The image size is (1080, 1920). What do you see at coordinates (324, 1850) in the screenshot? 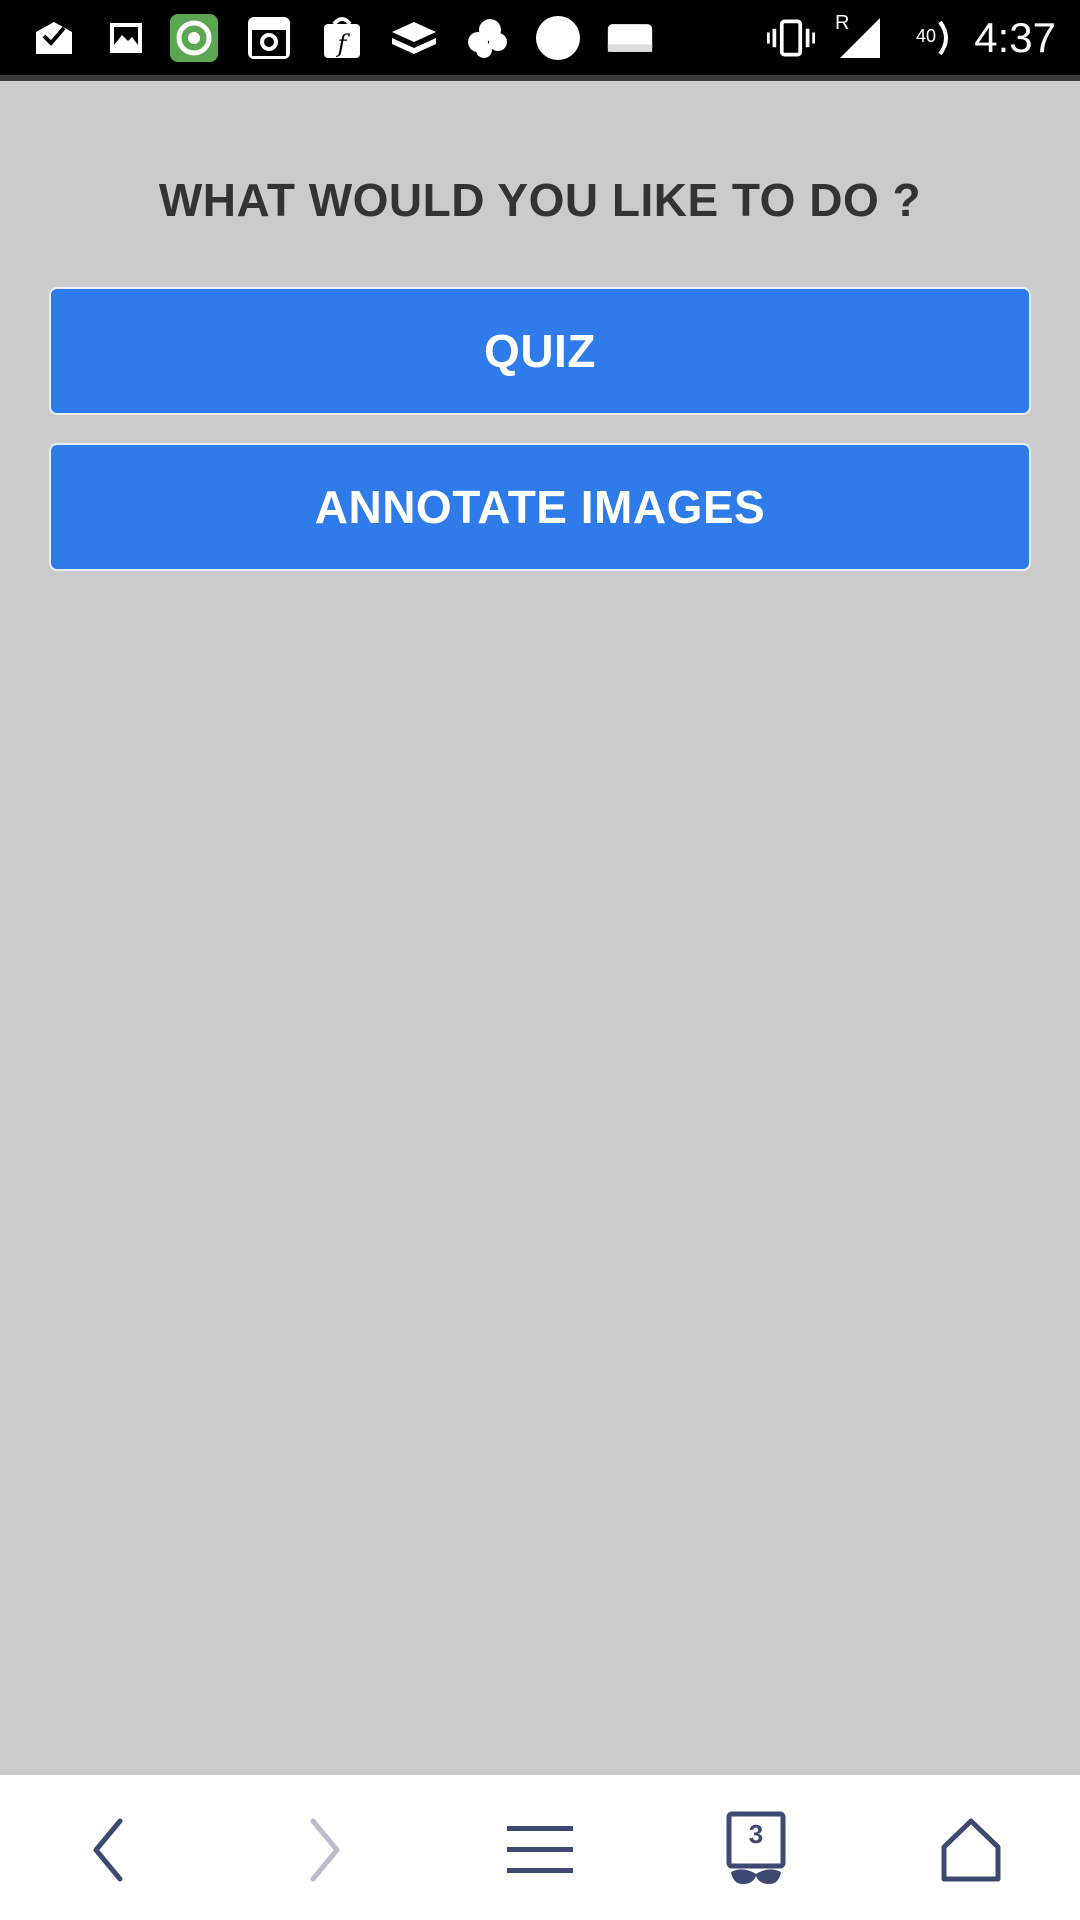
I see `forward-icon` at bounding box center [324, 1850].